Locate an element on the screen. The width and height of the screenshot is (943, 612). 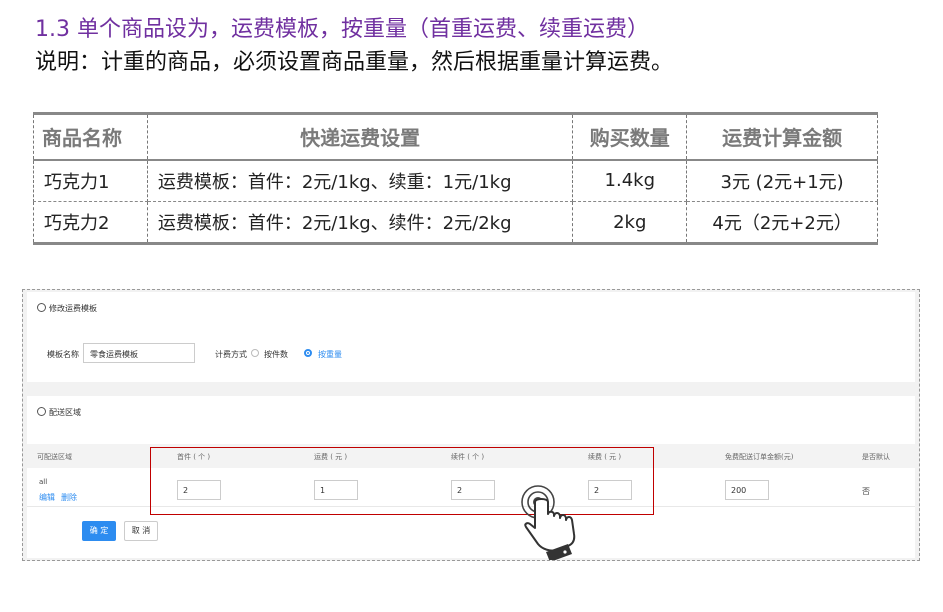
edit-link: 编辑 is located at coordinates (47, 497).